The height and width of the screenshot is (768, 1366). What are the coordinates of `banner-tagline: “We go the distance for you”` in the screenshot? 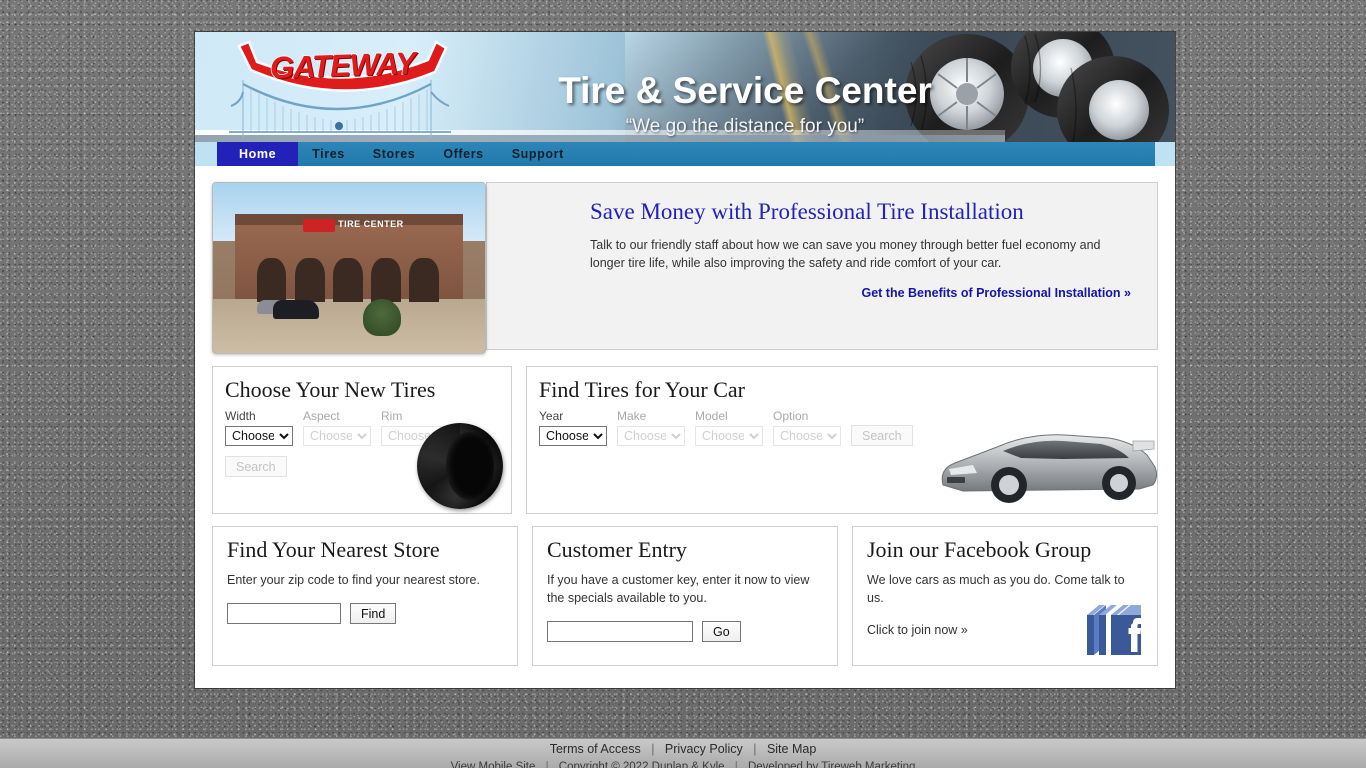 It's located at (745, 126).